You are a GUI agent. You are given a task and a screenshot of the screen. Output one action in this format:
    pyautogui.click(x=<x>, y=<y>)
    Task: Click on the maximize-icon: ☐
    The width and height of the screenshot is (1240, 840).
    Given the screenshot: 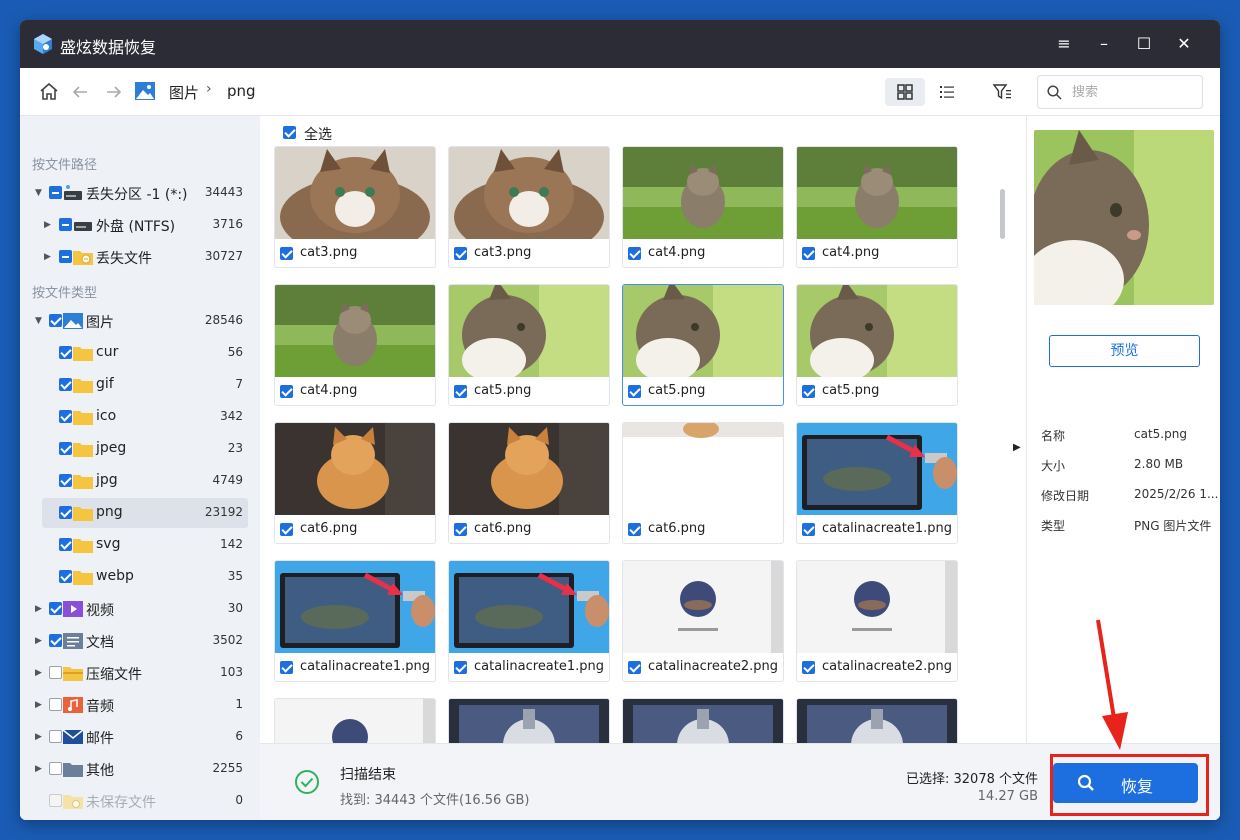 What is the action you would take?
    pyautogui.click(x=1144, y=44)
    